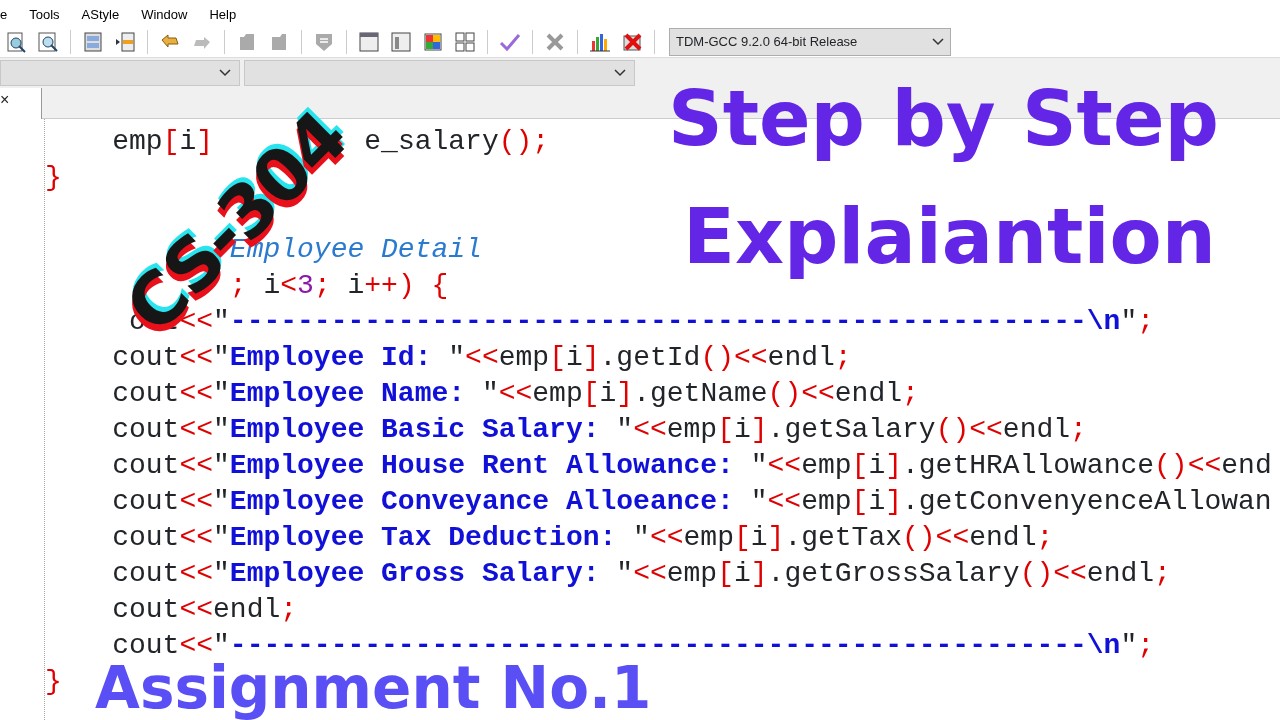 The height and width of the screenshot is (720, 1280). Describe the element at coordinates (465, 41) in the screenshot. I see `grid-icon` at that location.